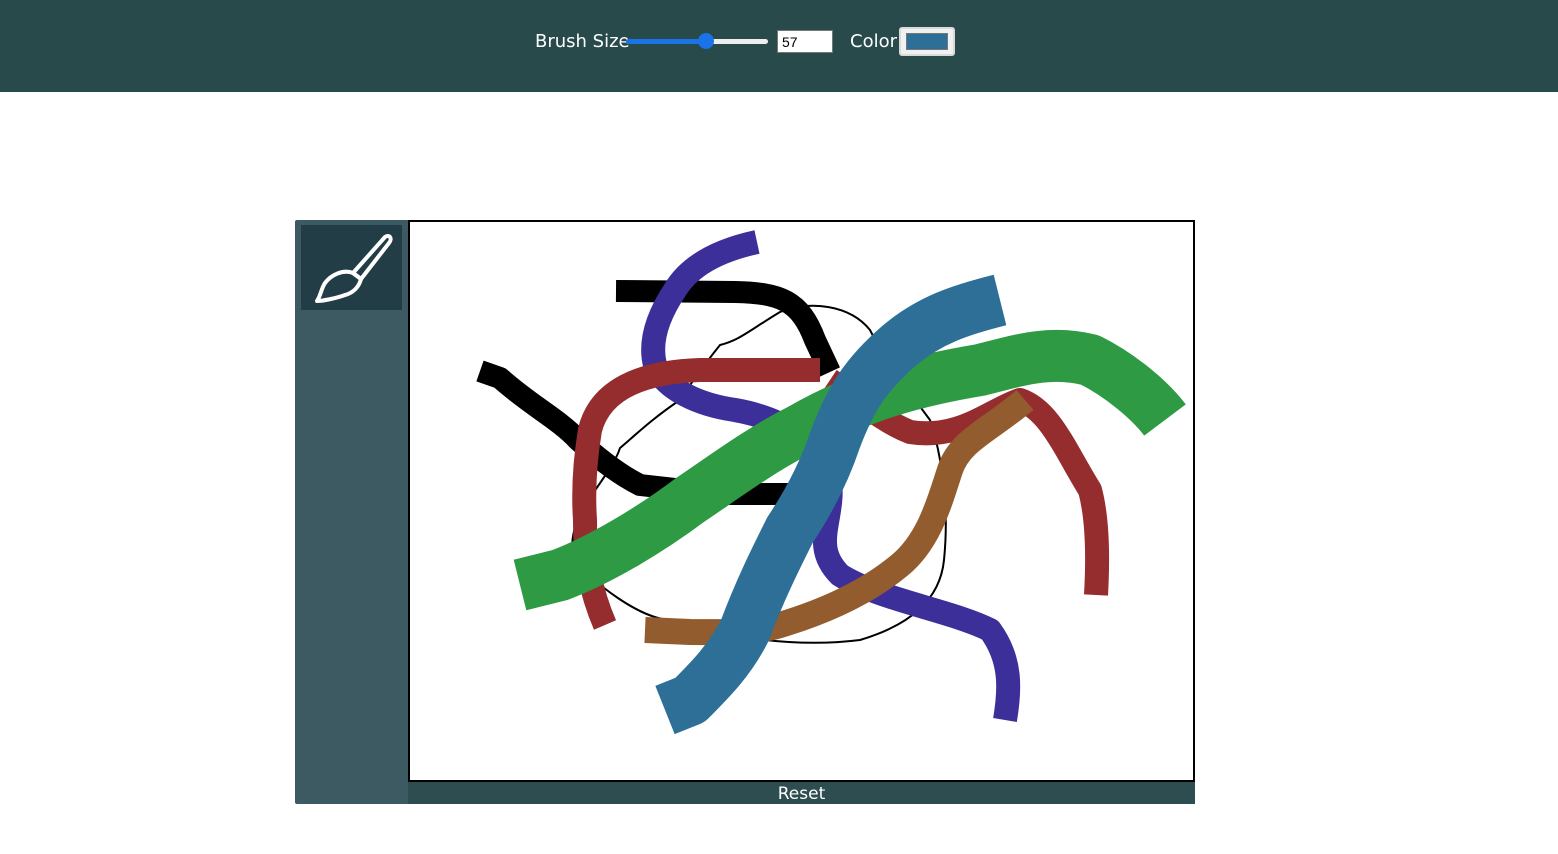  I want to click on brush-size-slider, so click(697, 41).